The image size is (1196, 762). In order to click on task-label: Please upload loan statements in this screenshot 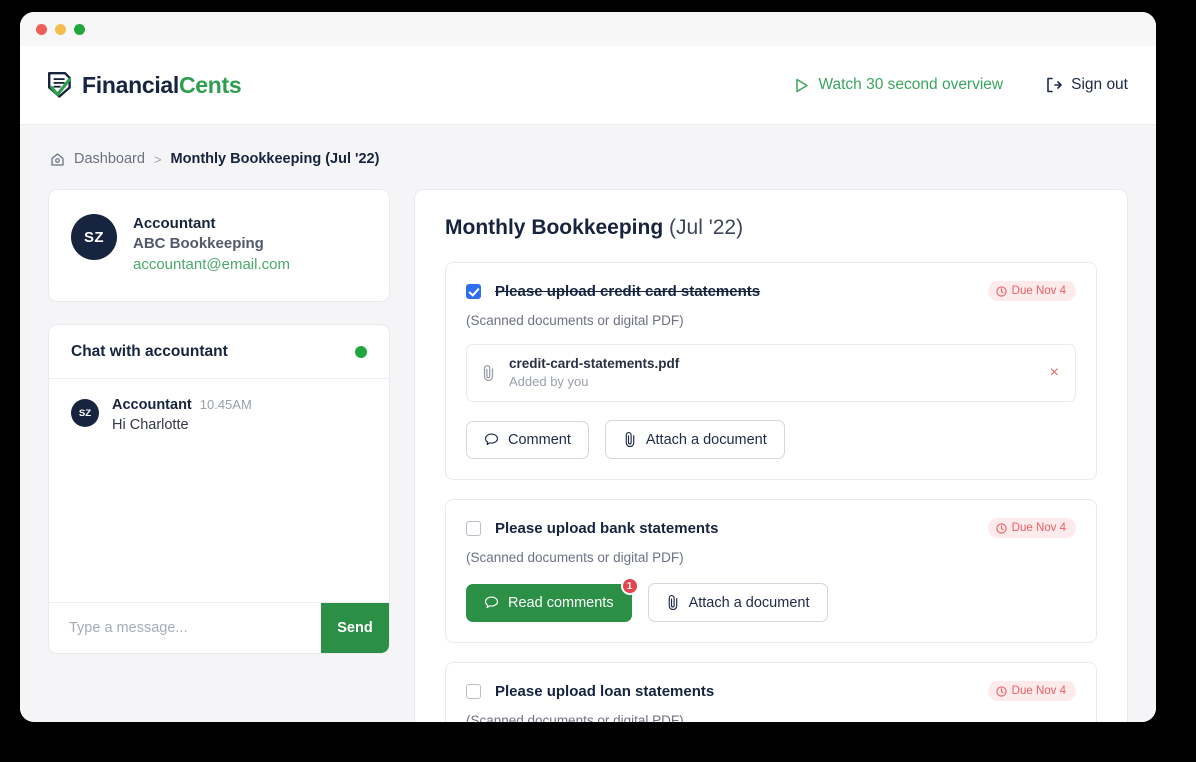, I will do `click(605, 691)`.